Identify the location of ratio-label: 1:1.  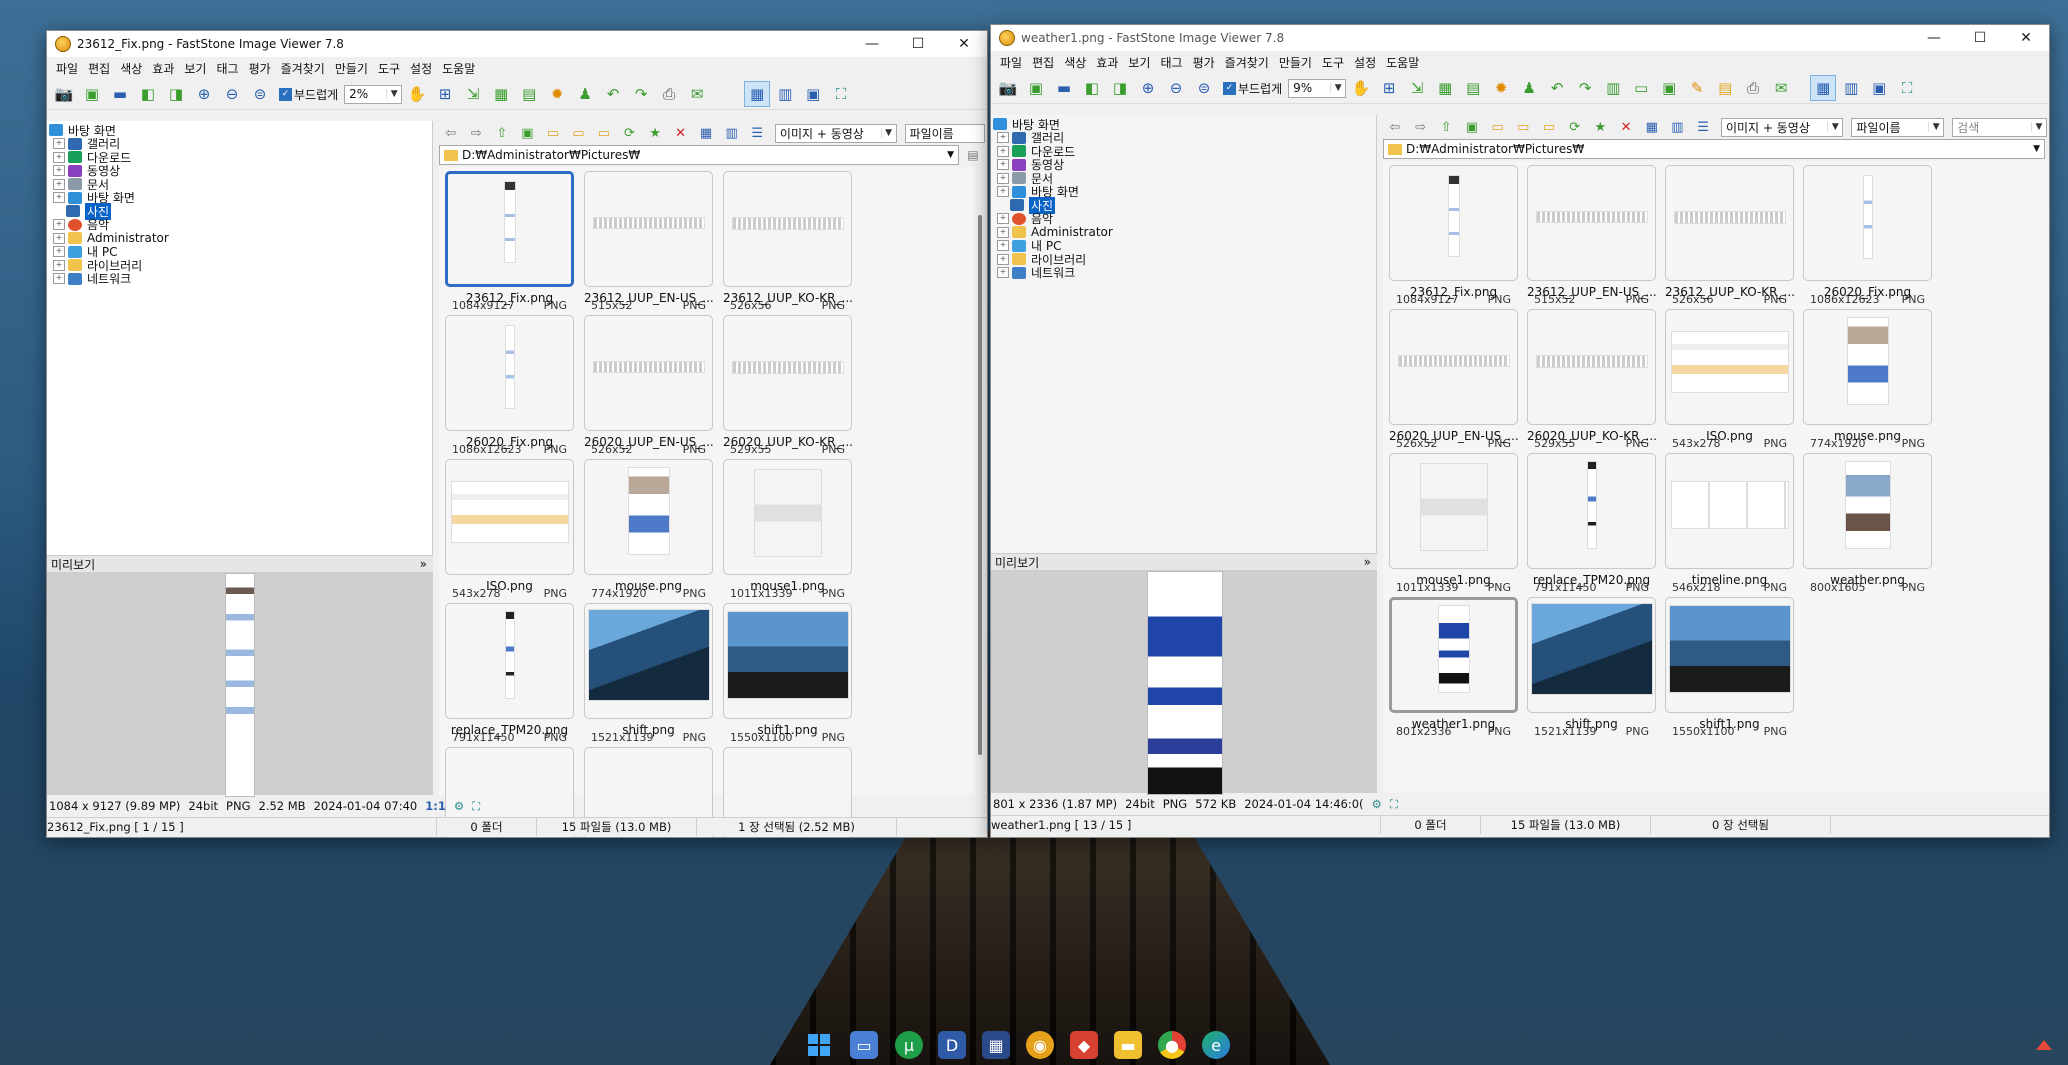
(435, 806).